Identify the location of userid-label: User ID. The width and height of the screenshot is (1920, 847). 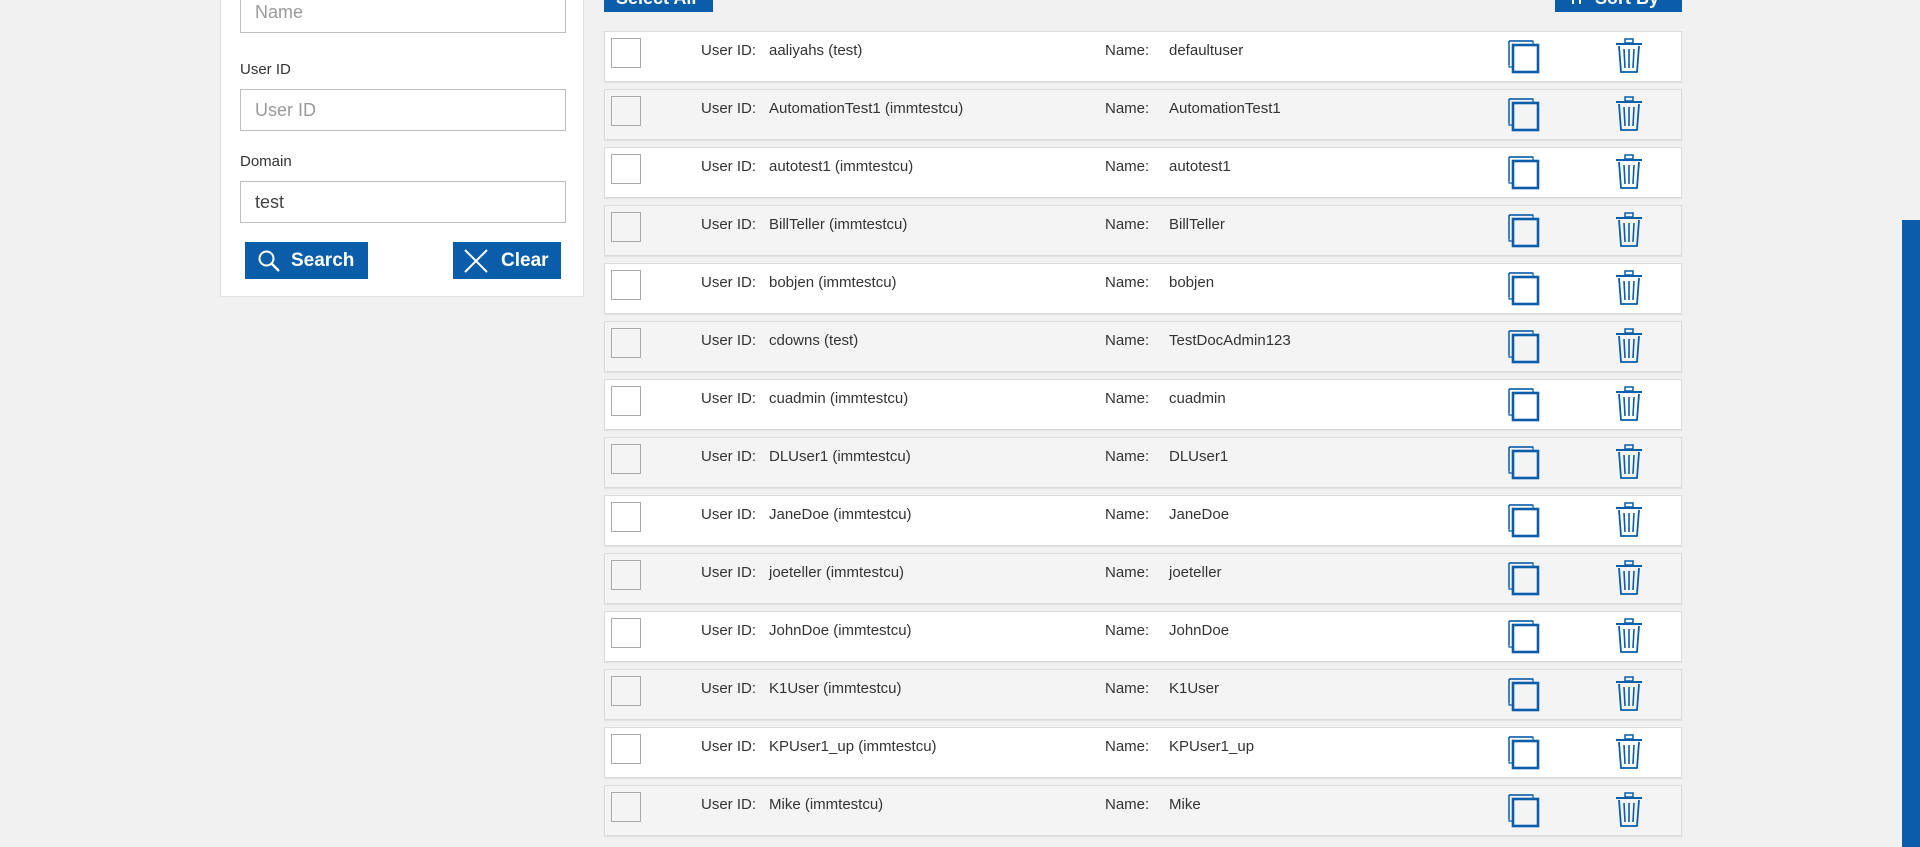
(265, 69).